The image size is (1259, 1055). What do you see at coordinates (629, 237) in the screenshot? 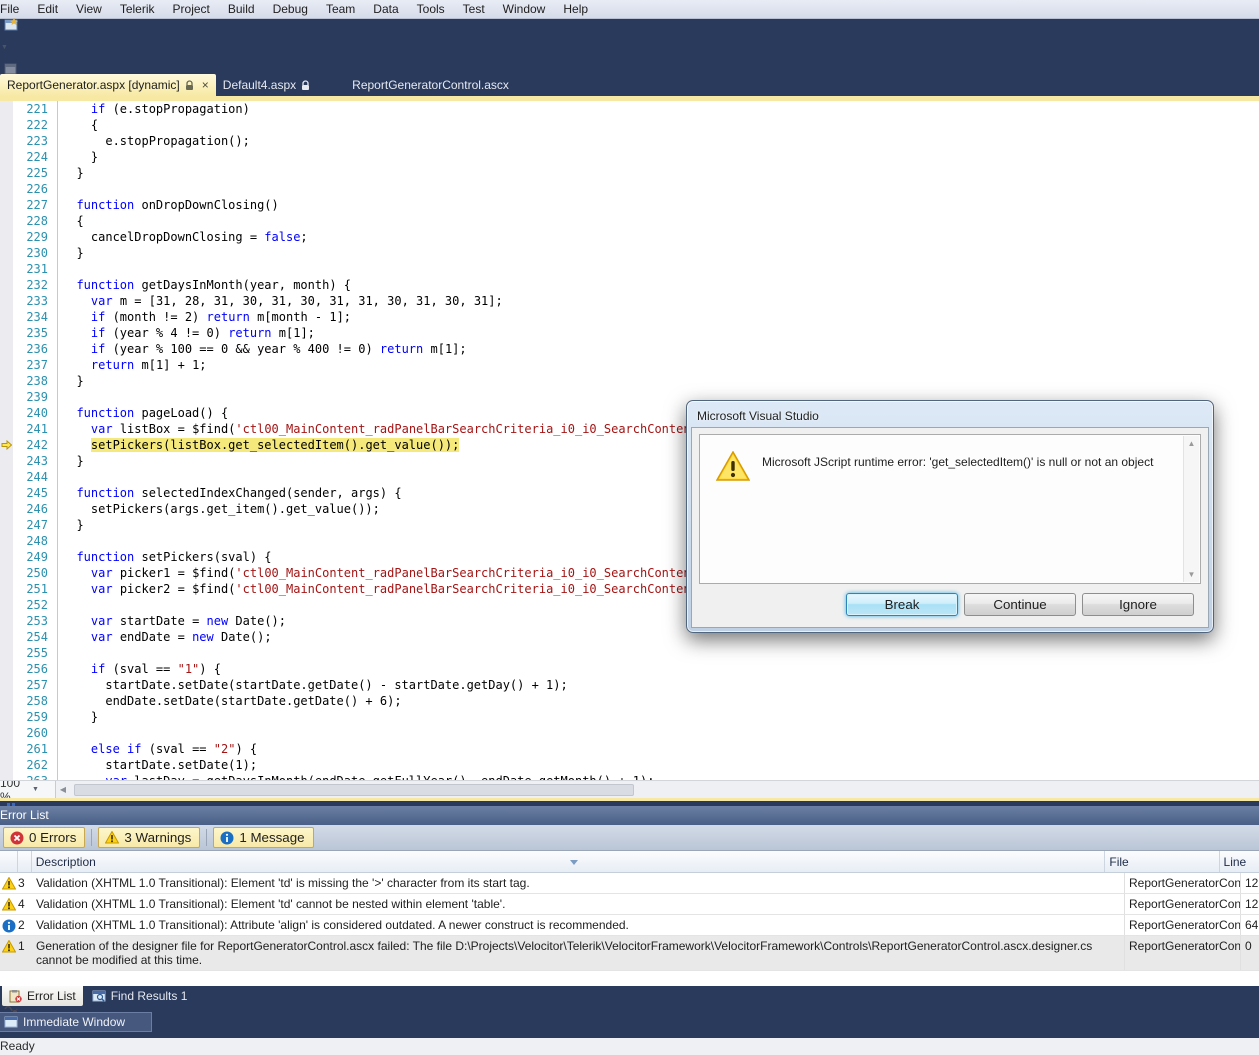
I see `code-line: 229 cancelDropDownClosing = false;` at bounding box center [629, 237].